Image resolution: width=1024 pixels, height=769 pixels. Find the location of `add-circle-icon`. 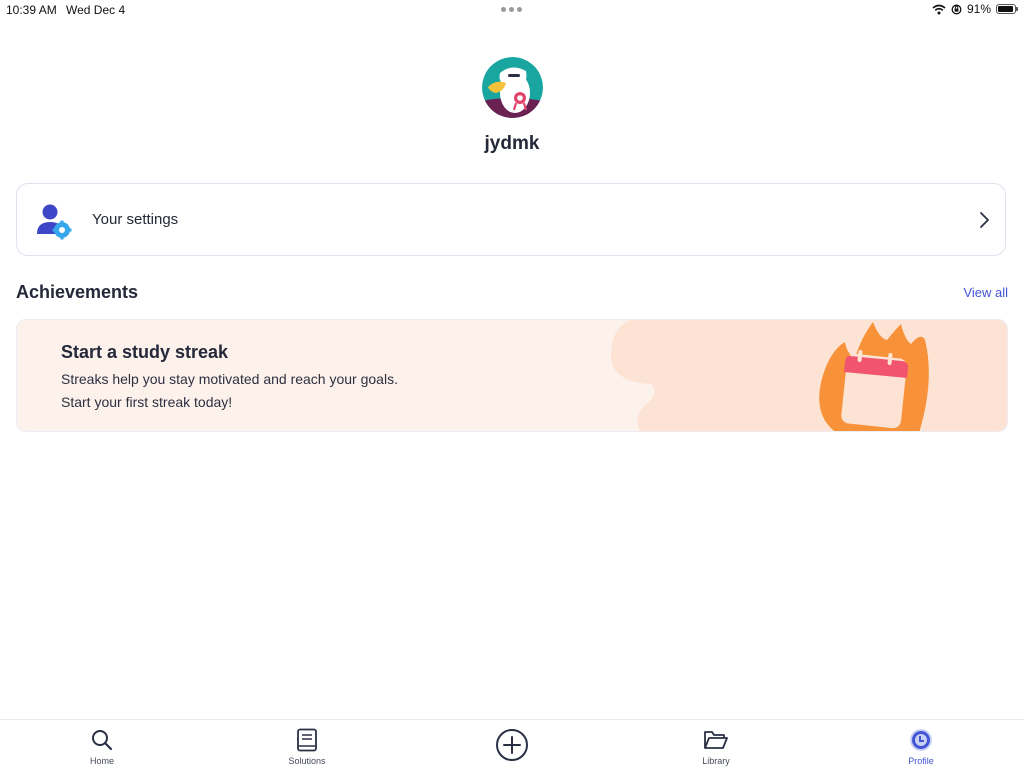

add-circle-icon is located at coordinates (512, 745).